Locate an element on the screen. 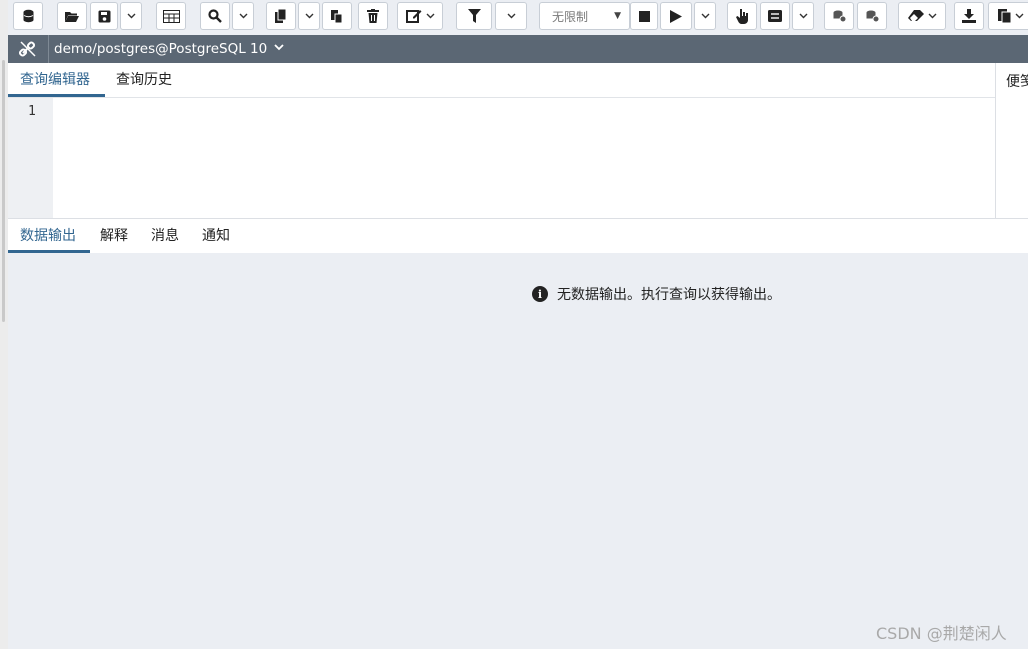 The width and height of the screenshot is (1028, 649). macros-button is located at coordinates (1008, 16).